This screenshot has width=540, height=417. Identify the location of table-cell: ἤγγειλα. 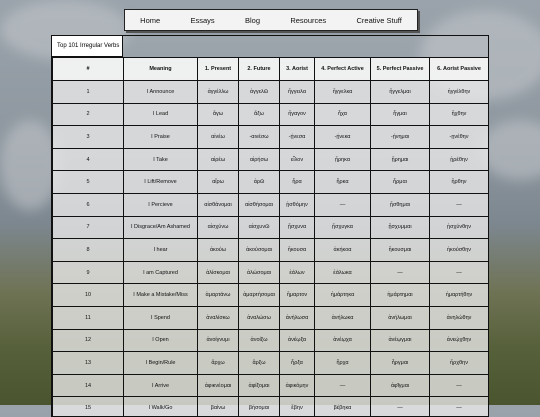
(297, 92).